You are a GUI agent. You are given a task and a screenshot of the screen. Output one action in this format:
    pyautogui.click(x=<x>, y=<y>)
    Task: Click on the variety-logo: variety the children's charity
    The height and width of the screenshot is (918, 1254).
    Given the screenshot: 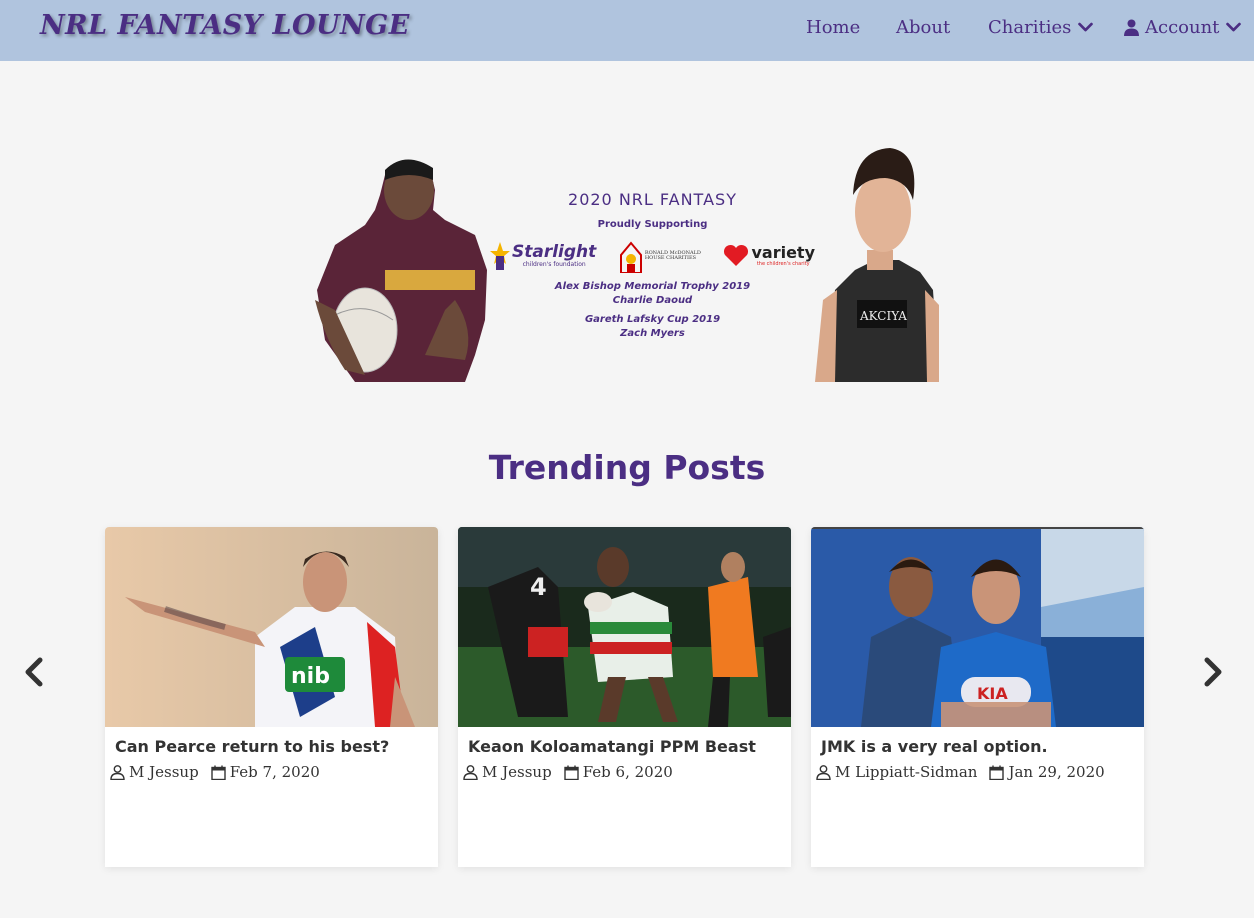 What is the action you would take?
    pyautogui.click(x=769, y=256)
    